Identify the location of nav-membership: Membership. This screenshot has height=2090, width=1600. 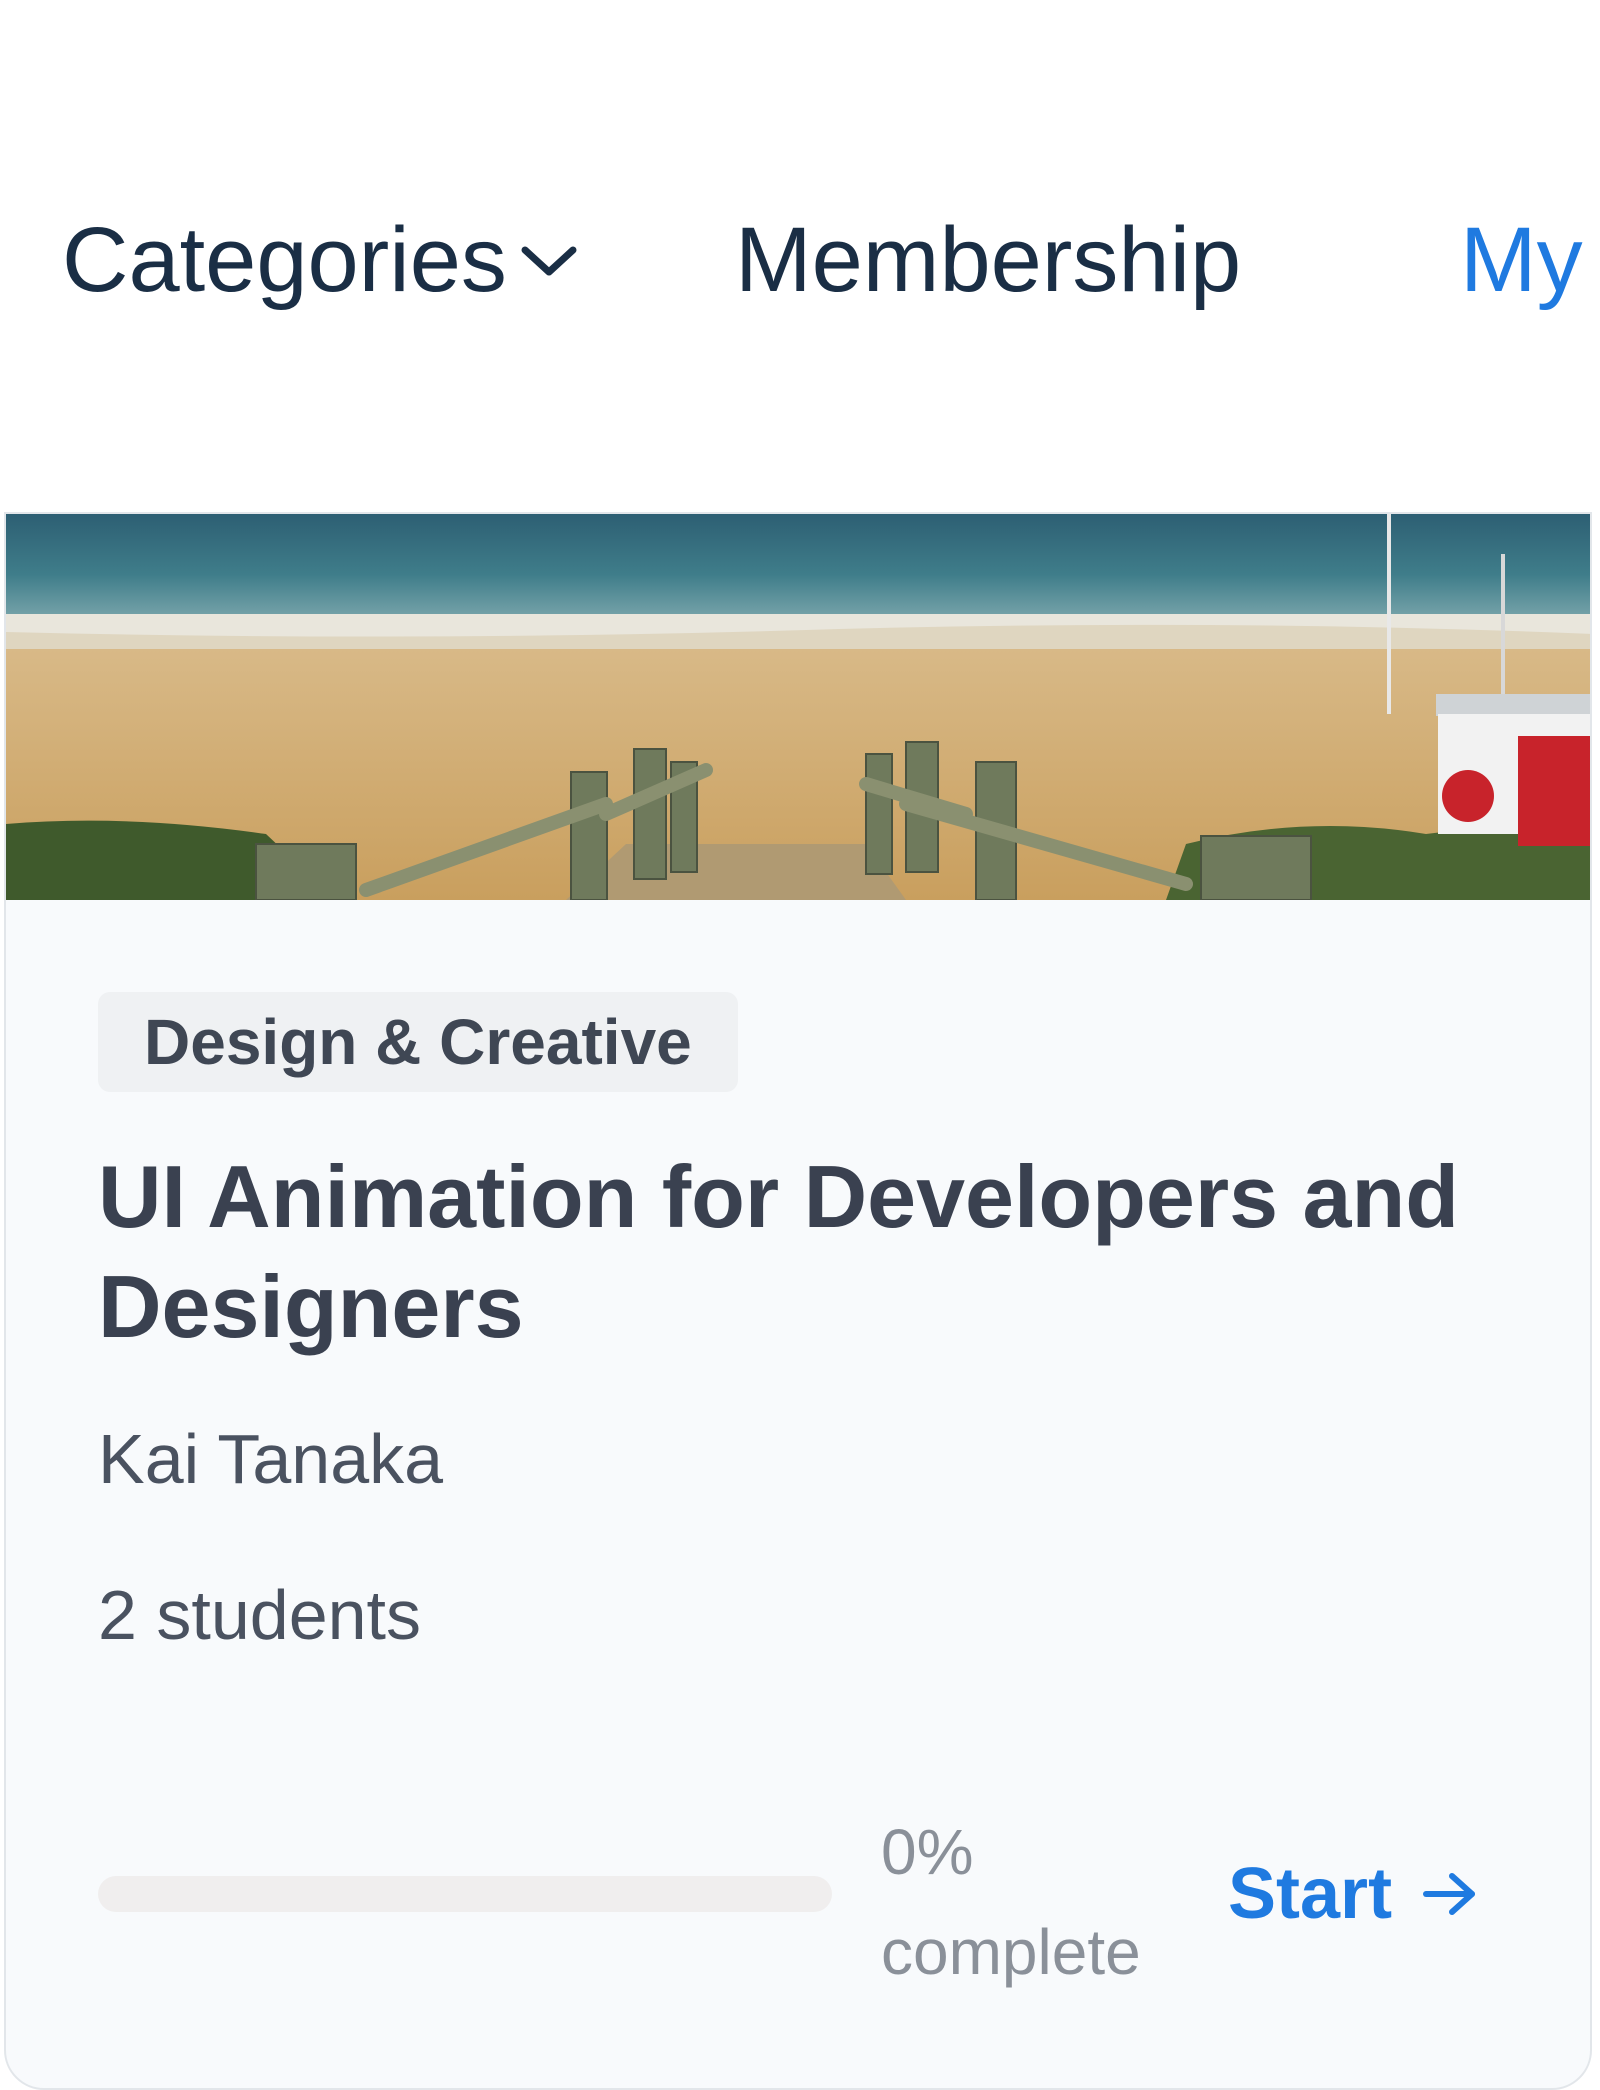
(988, 260).